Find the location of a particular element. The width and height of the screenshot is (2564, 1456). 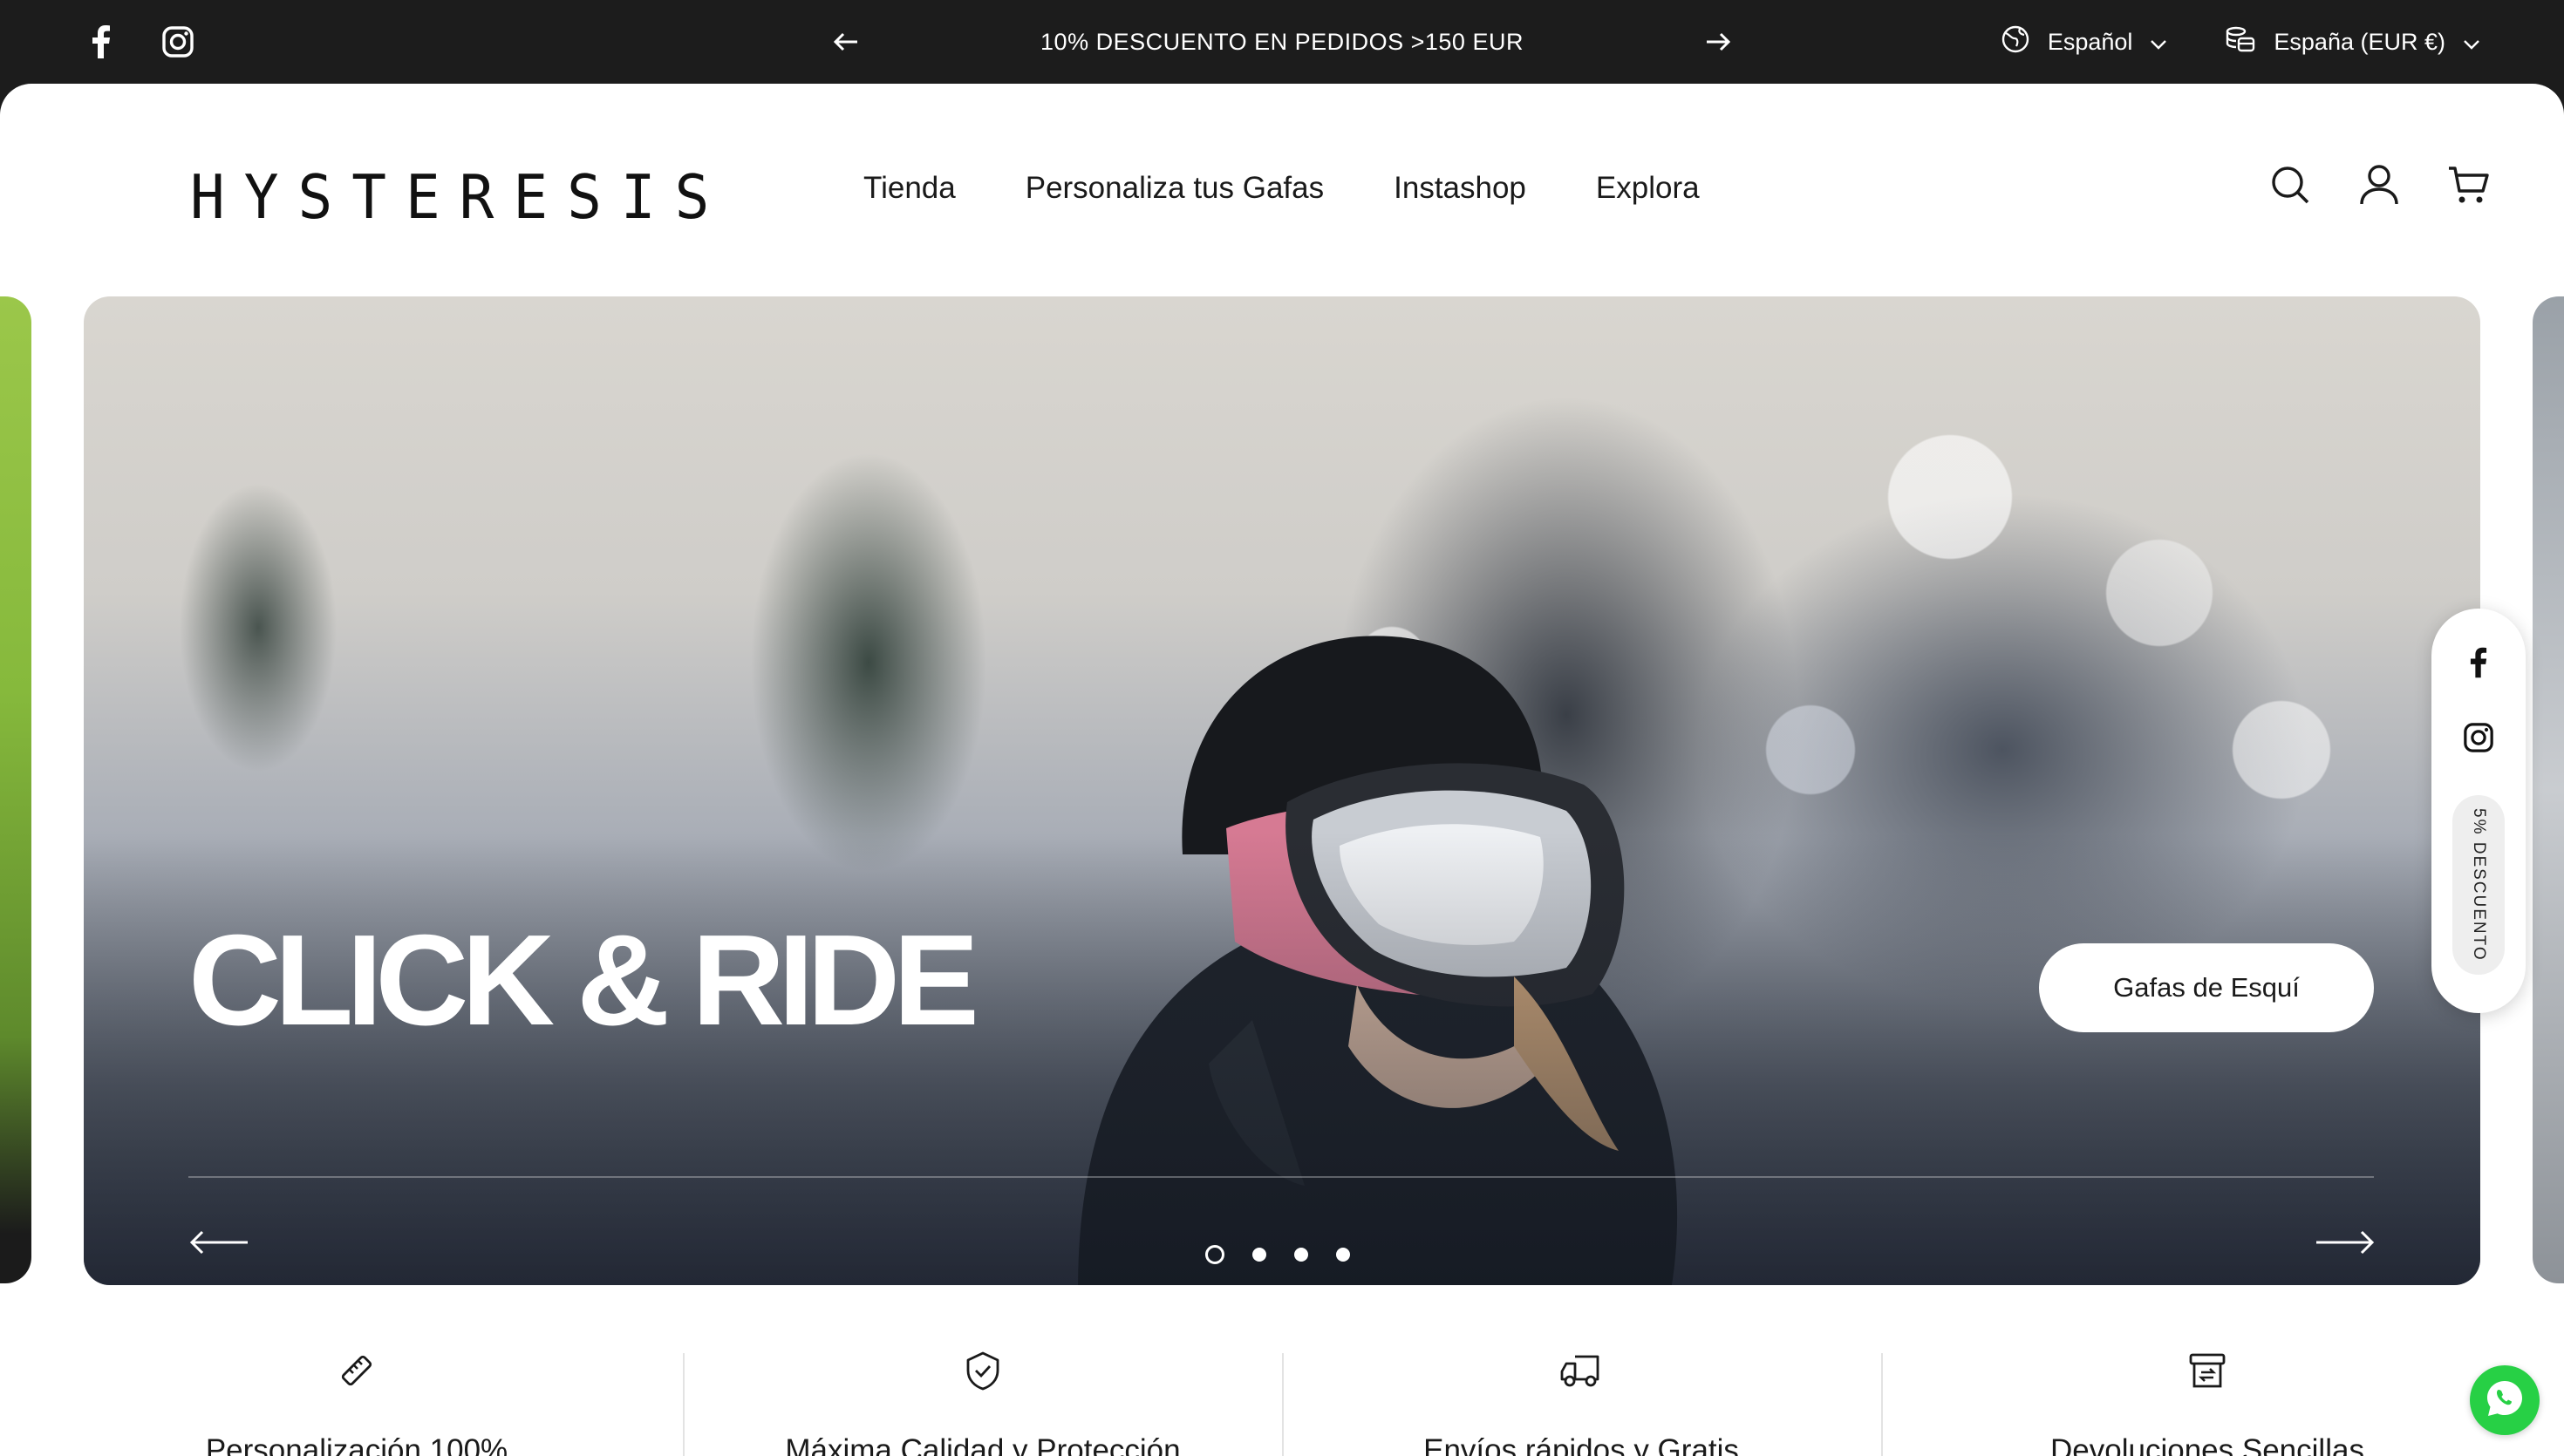

coins-icon is located at coordinates (2240, 42).